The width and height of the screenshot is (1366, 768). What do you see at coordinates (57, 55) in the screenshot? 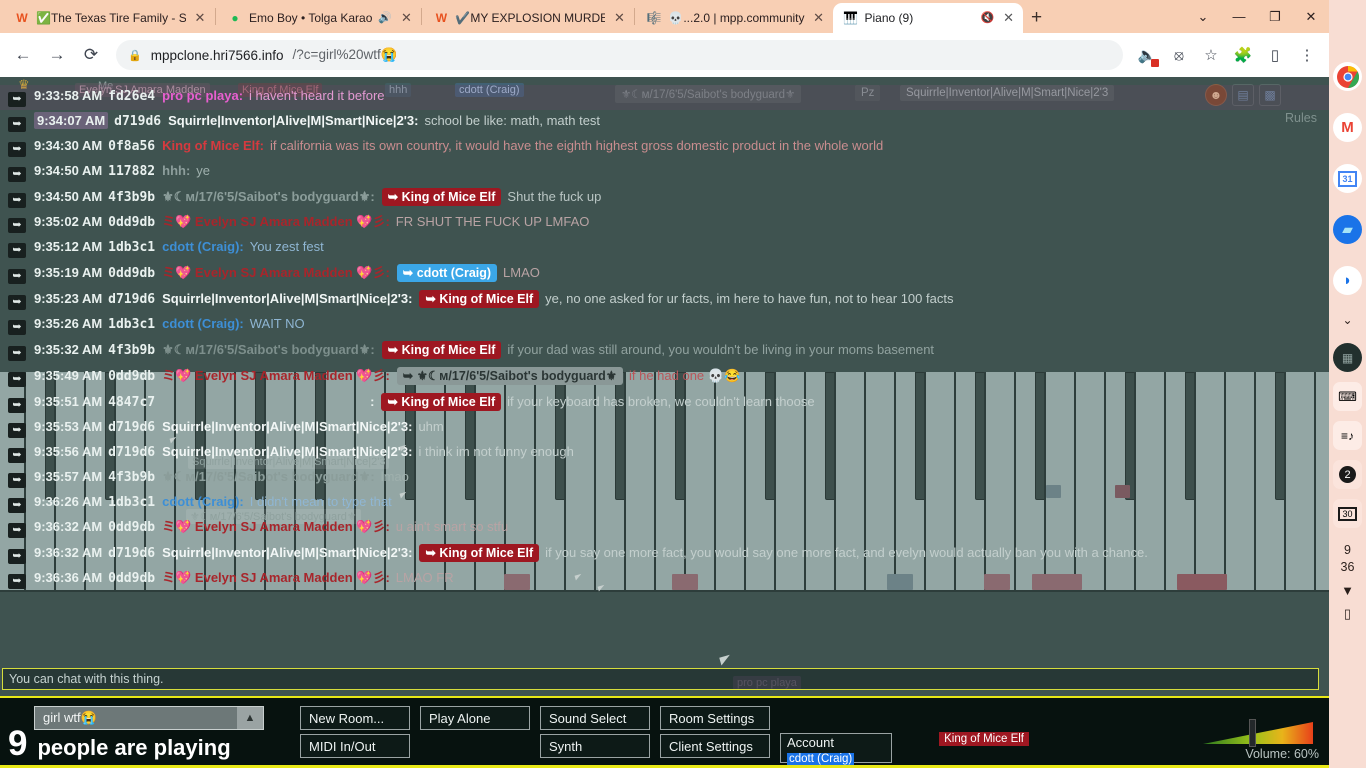
I see `forward-button: →` at bounding box center [57, 55].